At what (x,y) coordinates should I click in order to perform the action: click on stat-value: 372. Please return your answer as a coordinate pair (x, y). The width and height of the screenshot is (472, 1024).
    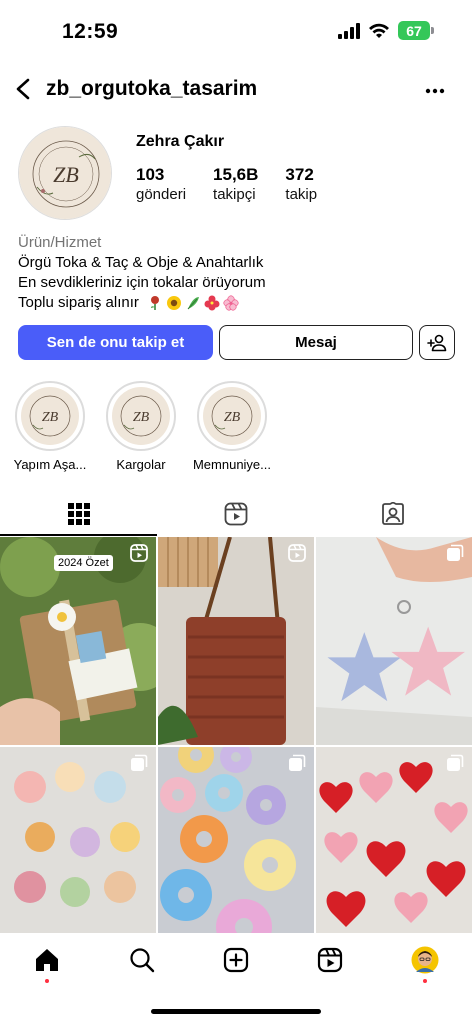
    Looking at the image, I should click on (299, 174).